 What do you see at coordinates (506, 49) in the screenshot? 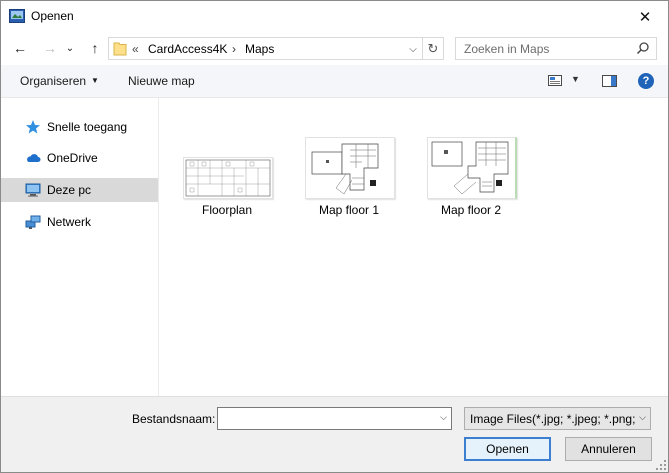
I see `search-input: Zoeken in Maps` at bounding box center [506, 49].